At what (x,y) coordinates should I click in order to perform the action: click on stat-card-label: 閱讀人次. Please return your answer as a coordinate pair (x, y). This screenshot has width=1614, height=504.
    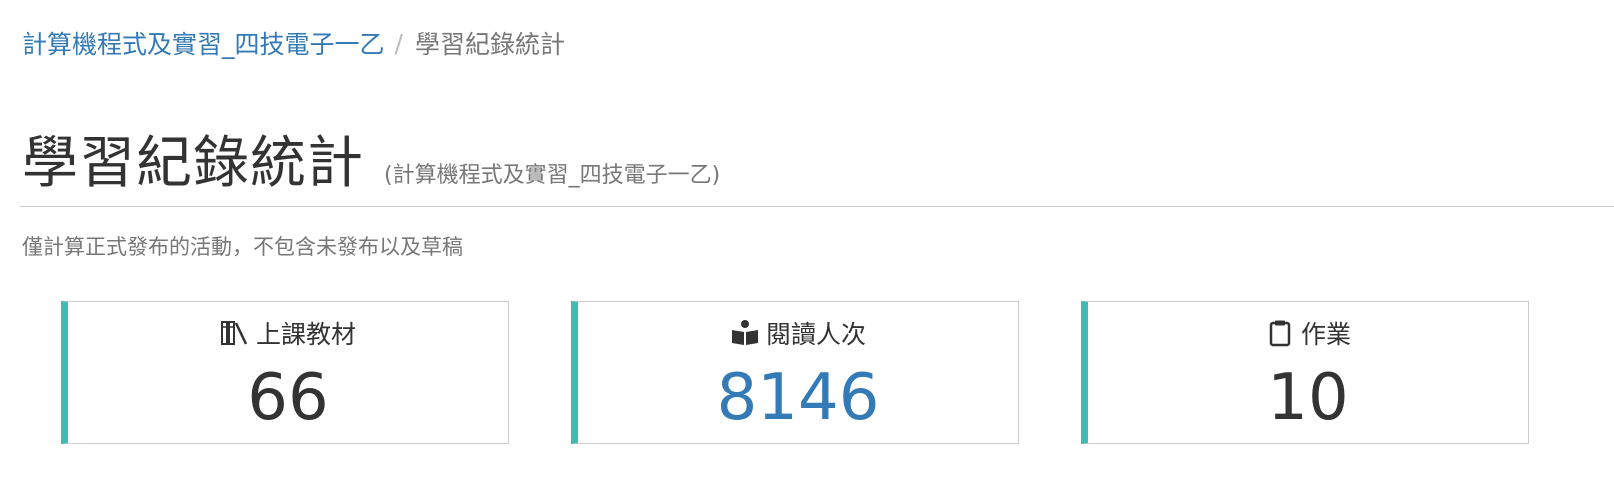
    Looking at the image, I should click on (815, 334).